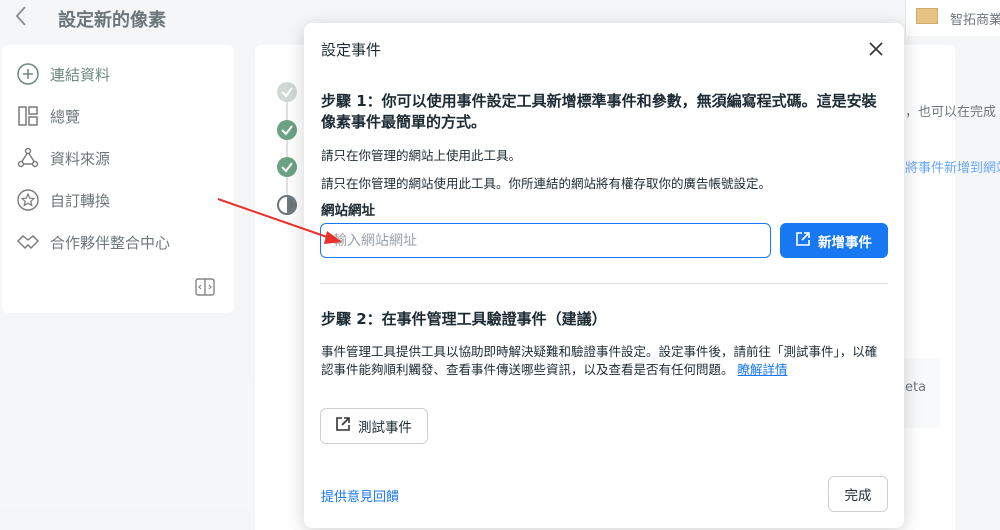 This screenshot has height=530, width=1000. What do you see at coordinates (464, 319) in the screenshot?
I see `step2-heading: 步驟 2：在事件管理工具驗證事件（建議）` at bounding box center [464, 319].